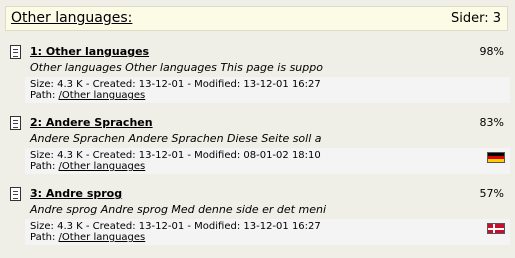 The image size is (515, 258). I want to click on pages-count: Sider: 3, so click(475, 18).